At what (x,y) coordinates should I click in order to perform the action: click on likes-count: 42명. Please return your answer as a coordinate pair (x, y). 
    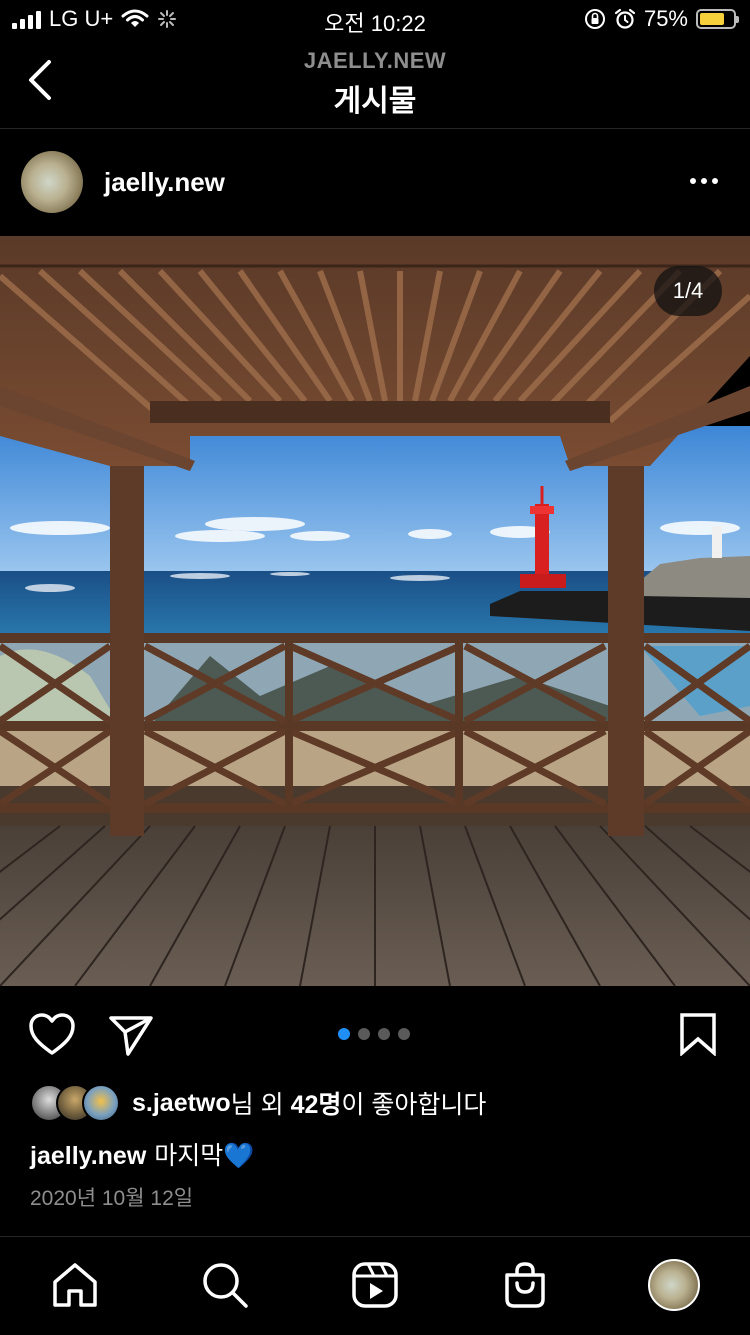
    Looking at the image, I should click on (316, 1103).